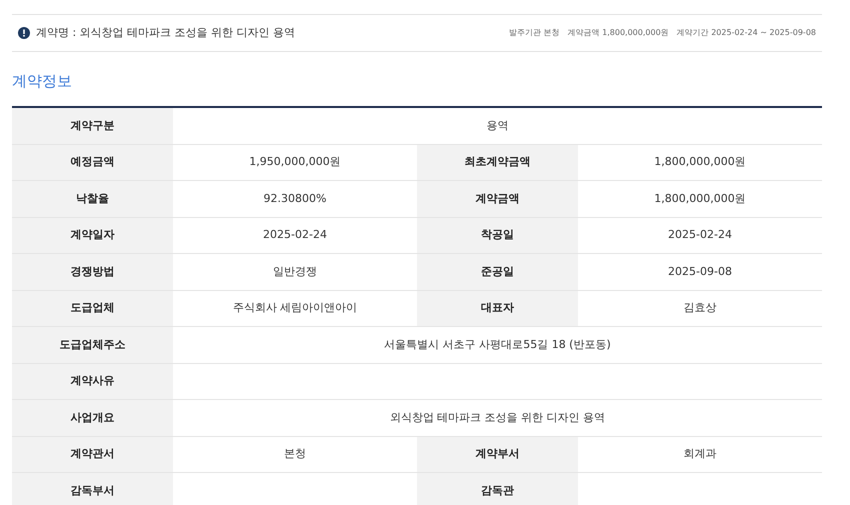 The width and height of the screenshot is (850, 505). Describe the element at coordinates (497, 308) in the screenshot. I see `row-label: 대표자` at that location.